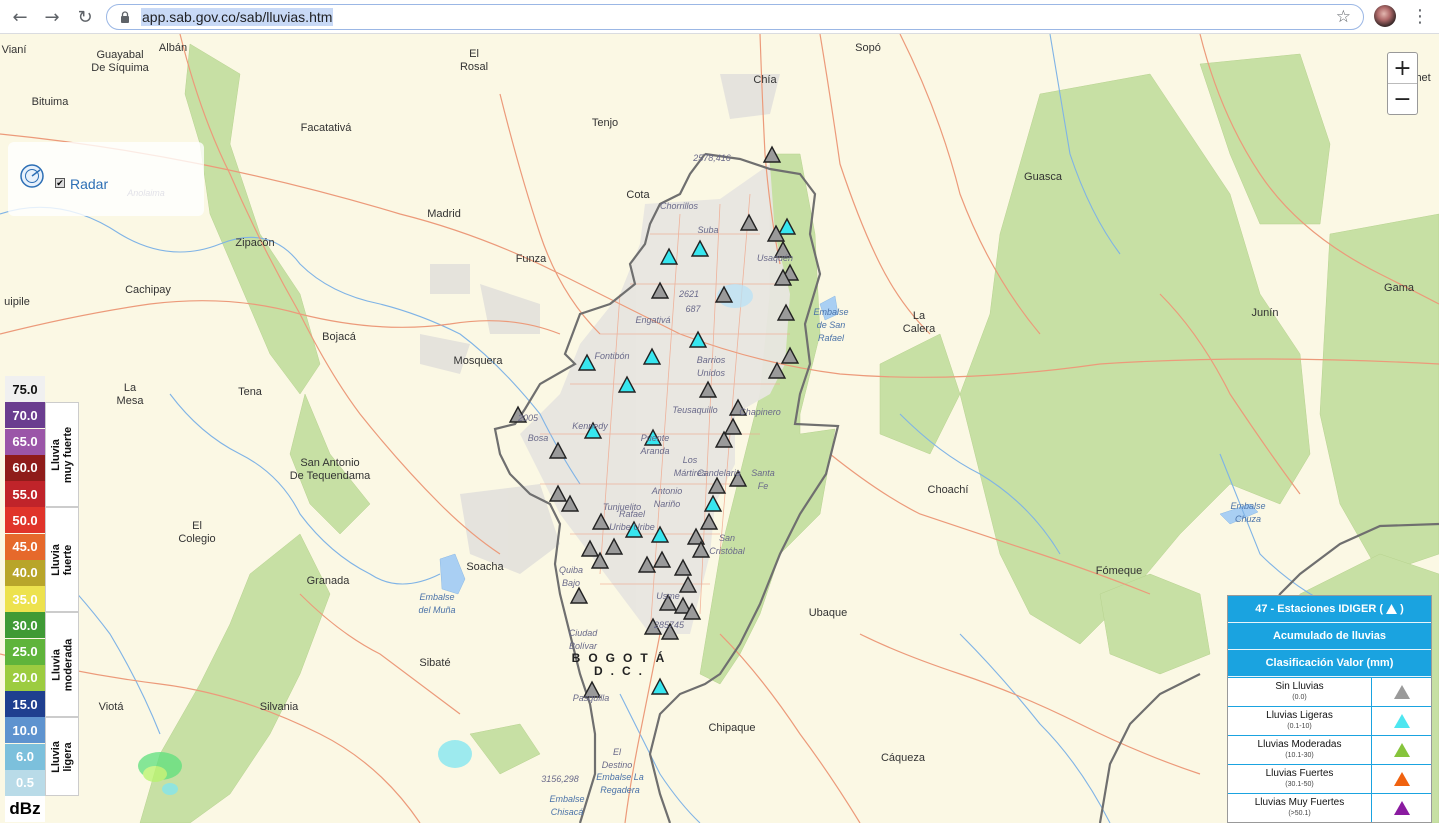  I want to click on place-label: San Cristóbal, so click(727, 544).